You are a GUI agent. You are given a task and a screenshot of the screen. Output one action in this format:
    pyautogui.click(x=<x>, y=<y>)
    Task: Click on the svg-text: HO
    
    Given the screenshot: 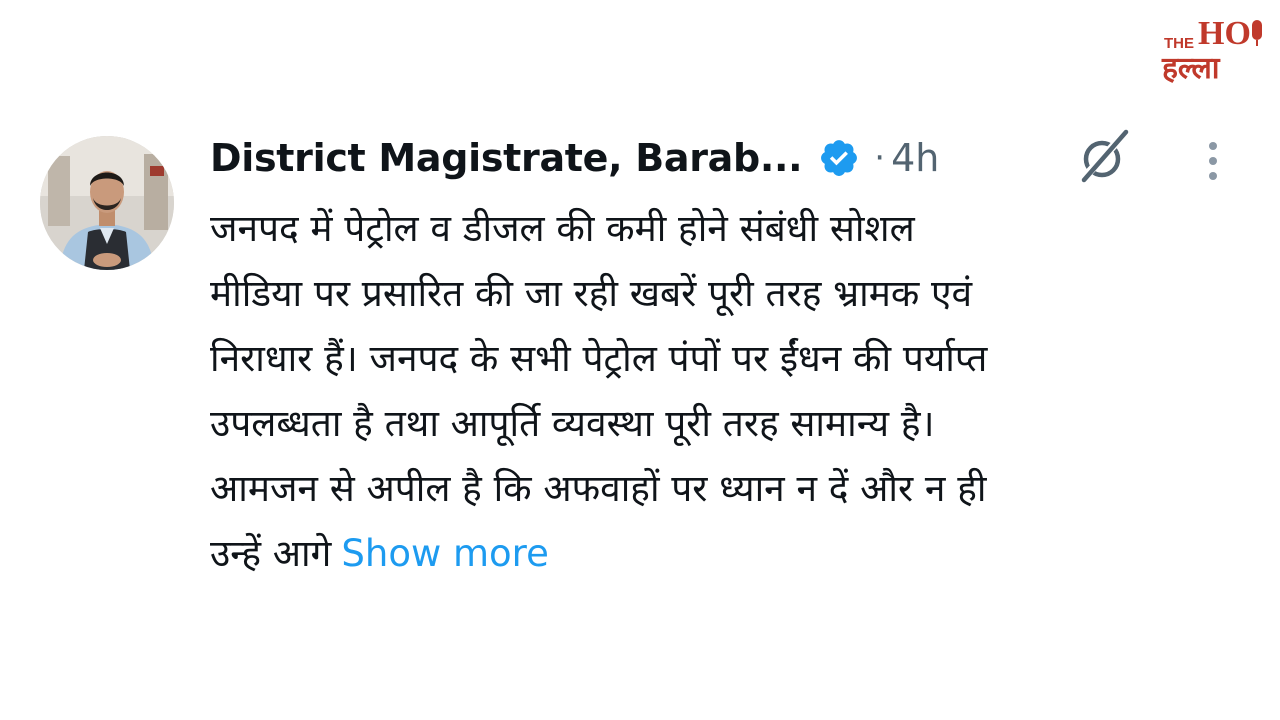 What is the action you would take?
    pyautogui.click(x=1224, y=33)
    